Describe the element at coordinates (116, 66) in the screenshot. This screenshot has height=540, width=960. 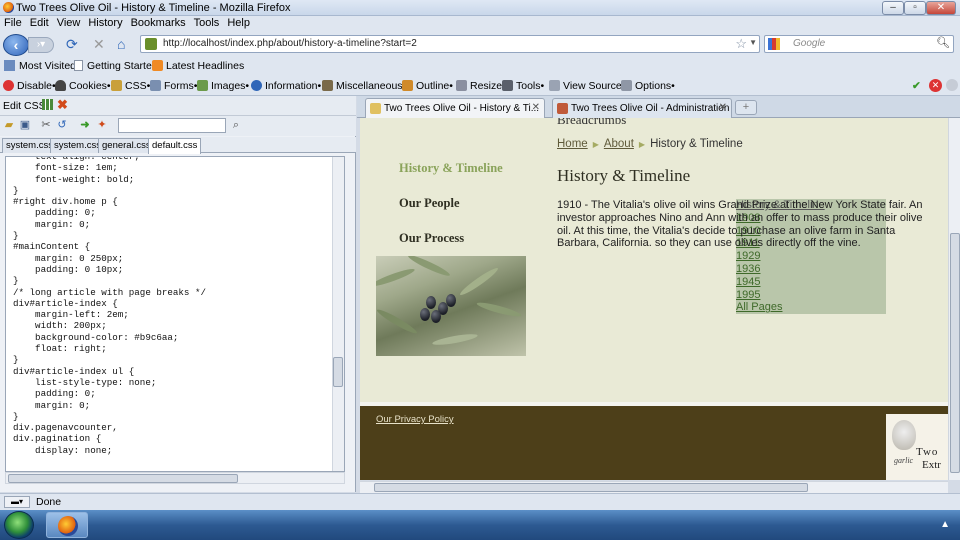
I see `bookmark-getting-started: Getting Started` at that location.